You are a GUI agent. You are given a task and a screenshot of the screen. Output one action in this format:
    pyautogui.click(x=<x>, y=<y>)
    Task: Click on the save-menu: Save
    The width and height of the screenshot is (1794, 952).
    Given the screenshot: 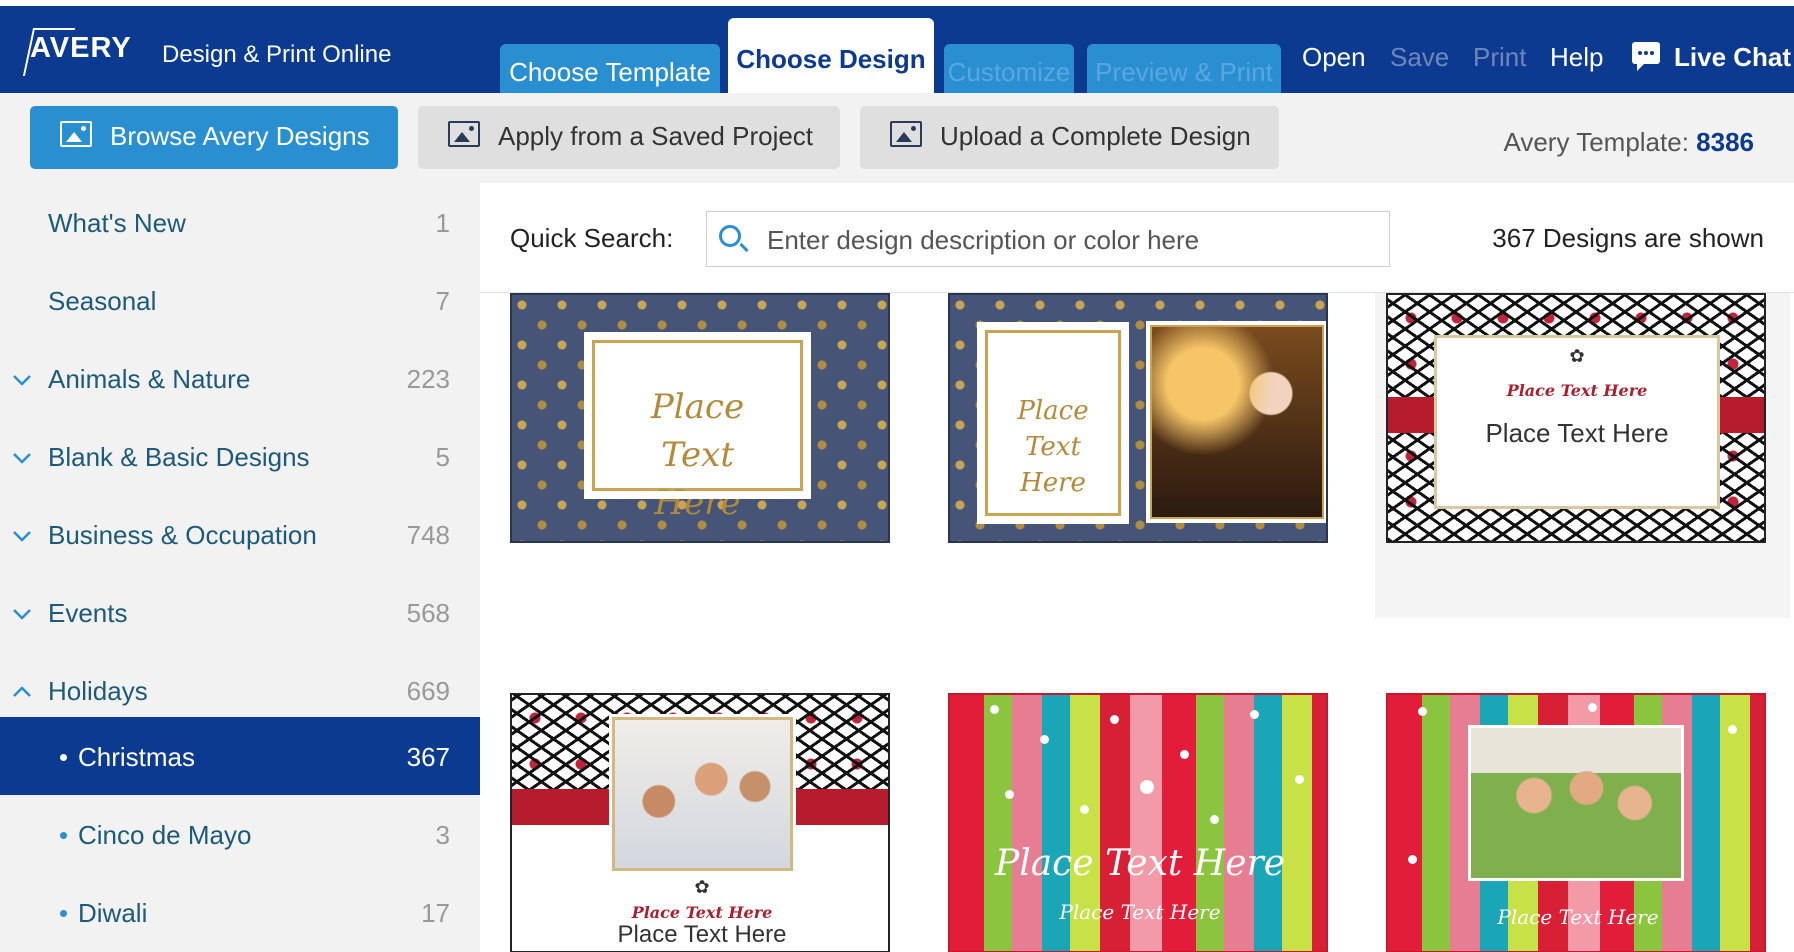 What is the action you would take?
    pyautogui.click(x=1420, y=57)
    